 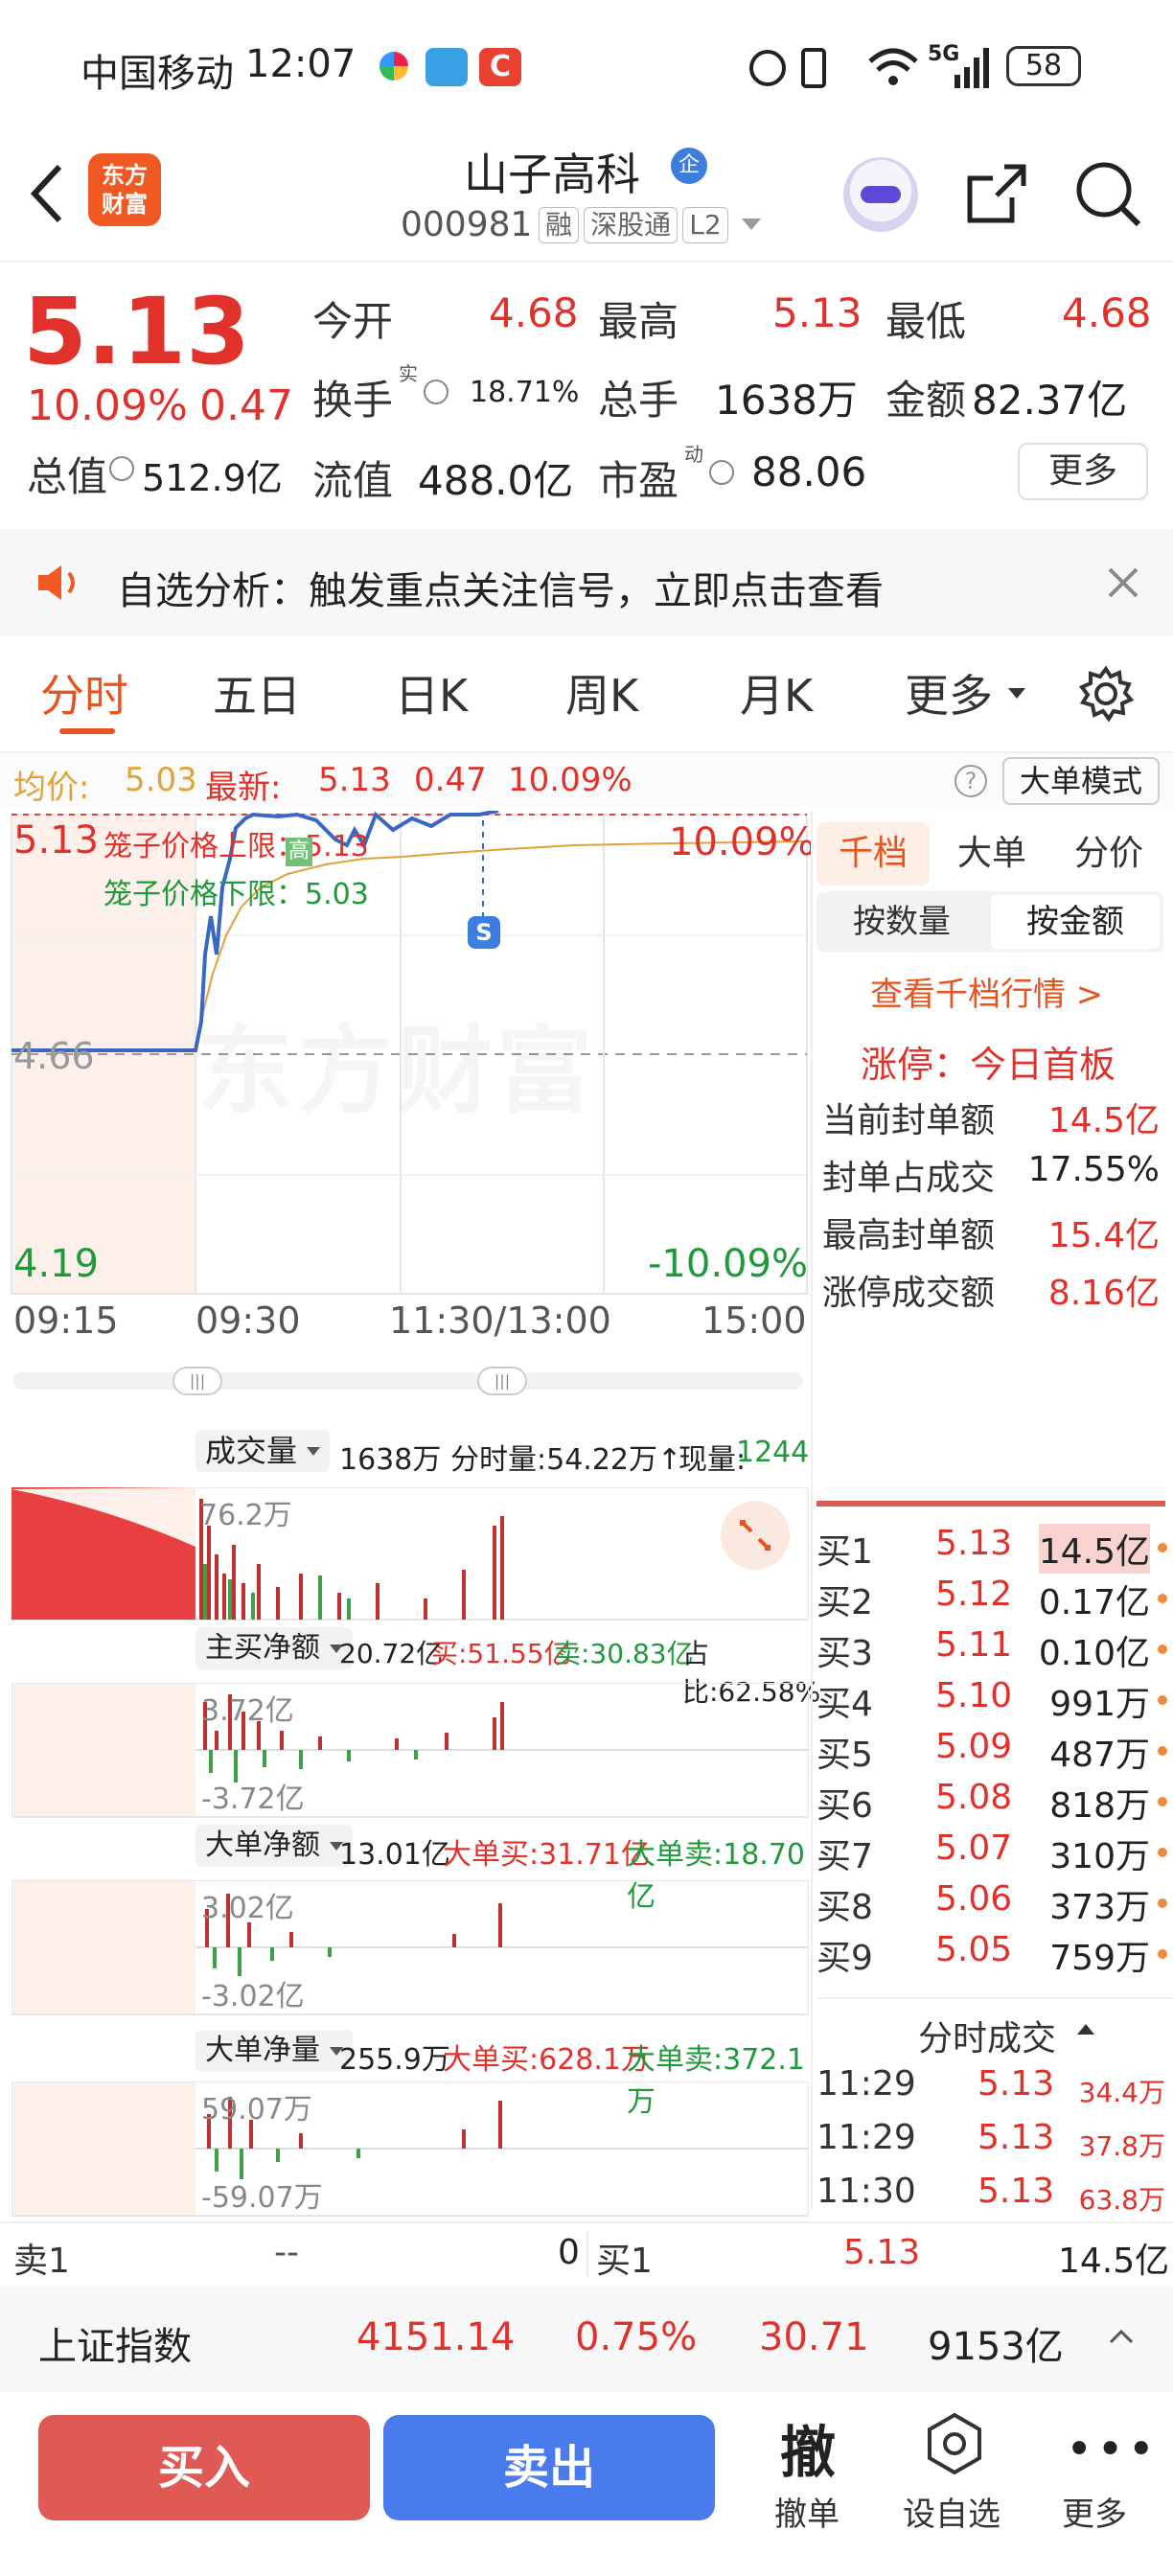 I want to click on slider-track, so click(x=408, y=1381).